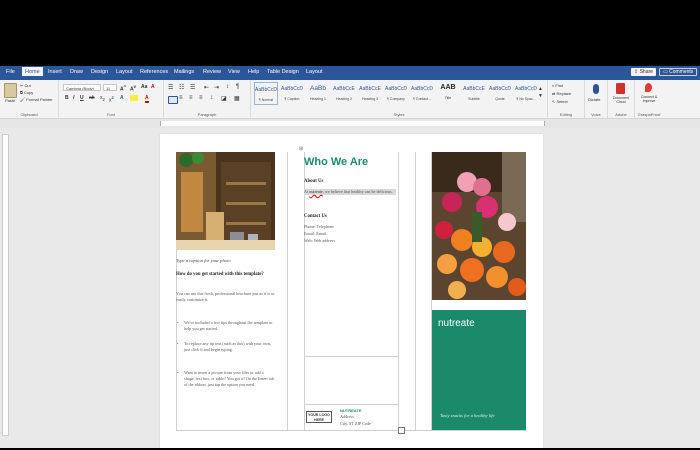 Image resolution: width=700 pixels, height=450 pixels. What do you see at coordinates (621, 100) in the screenshot?
I see `document-cloud-label: Document Cloud` at bounding box center [621, 100].